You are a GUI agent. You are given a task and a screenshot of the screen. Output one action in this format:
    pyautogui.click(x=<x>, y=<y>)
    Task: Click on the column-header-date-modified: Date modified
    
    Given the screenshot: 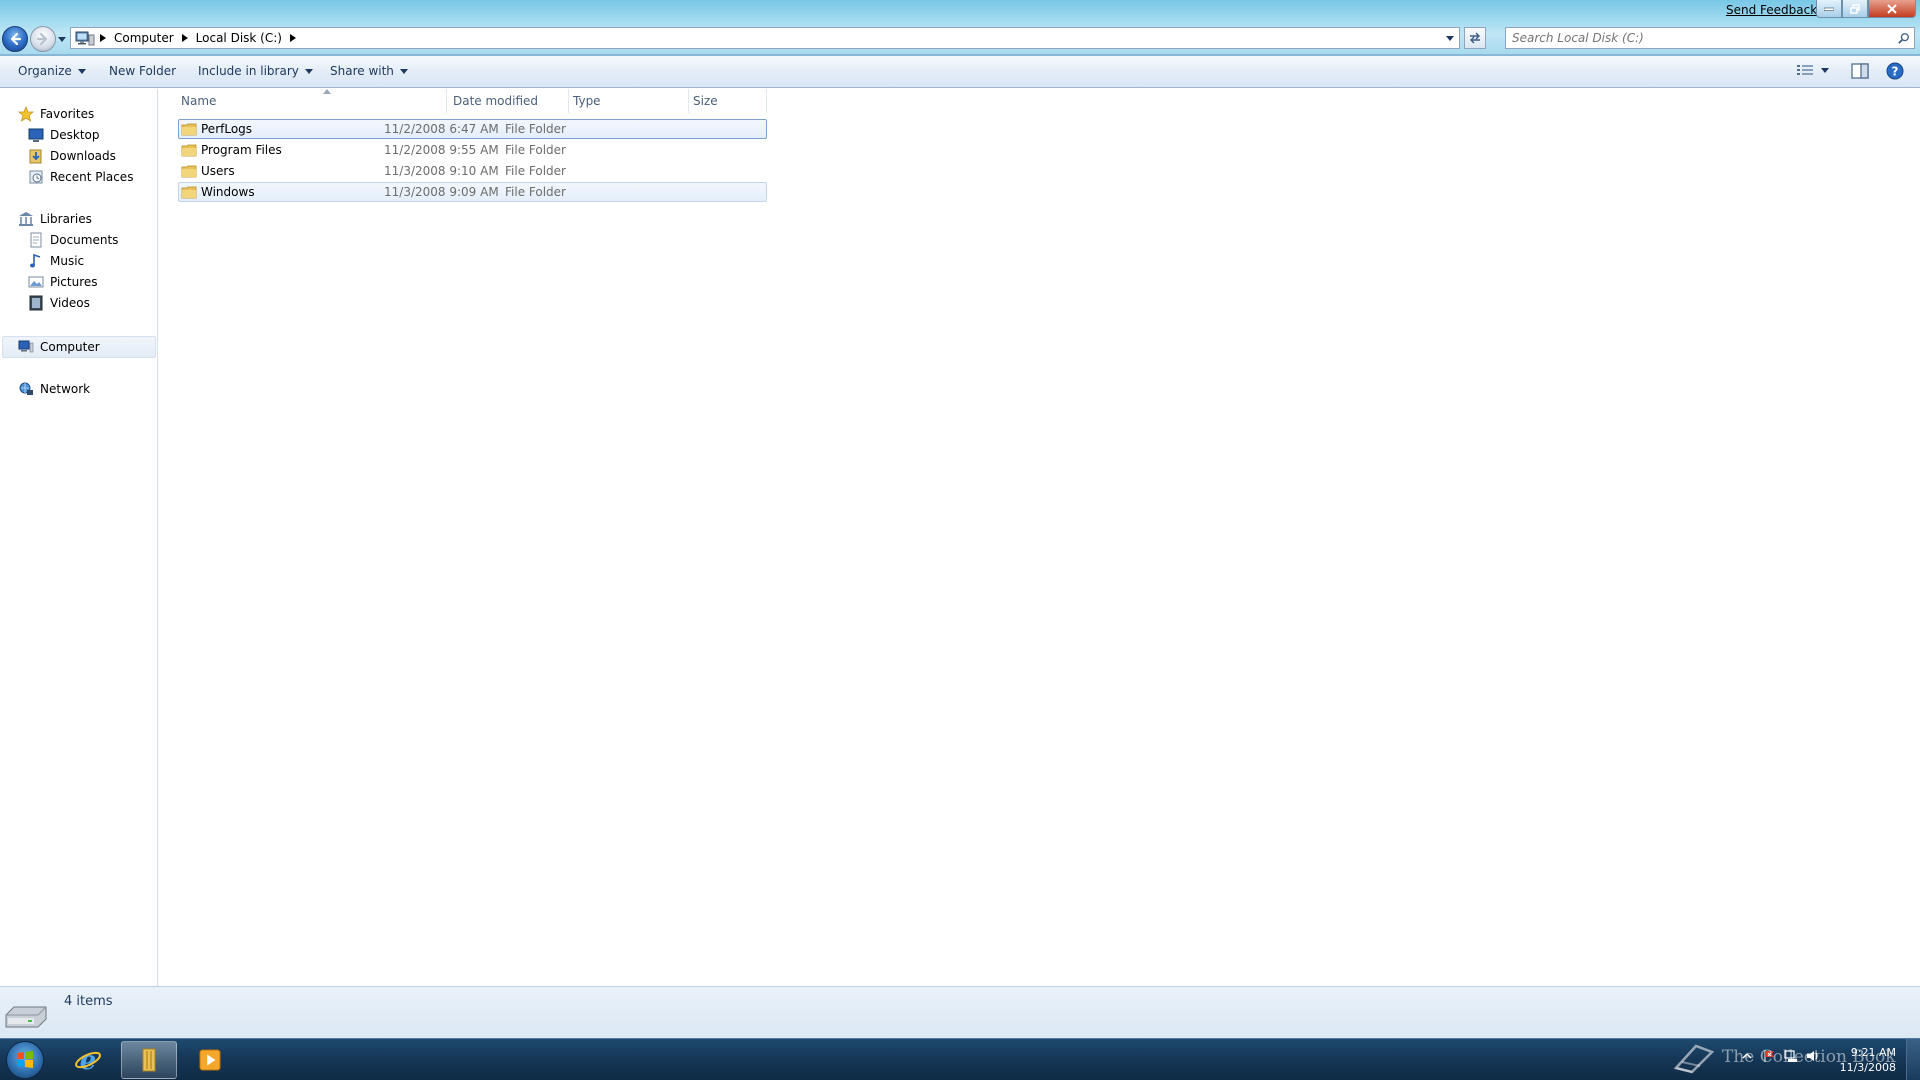 What is the action you would take?
    pyautogui.click(x=509, y=101)
    